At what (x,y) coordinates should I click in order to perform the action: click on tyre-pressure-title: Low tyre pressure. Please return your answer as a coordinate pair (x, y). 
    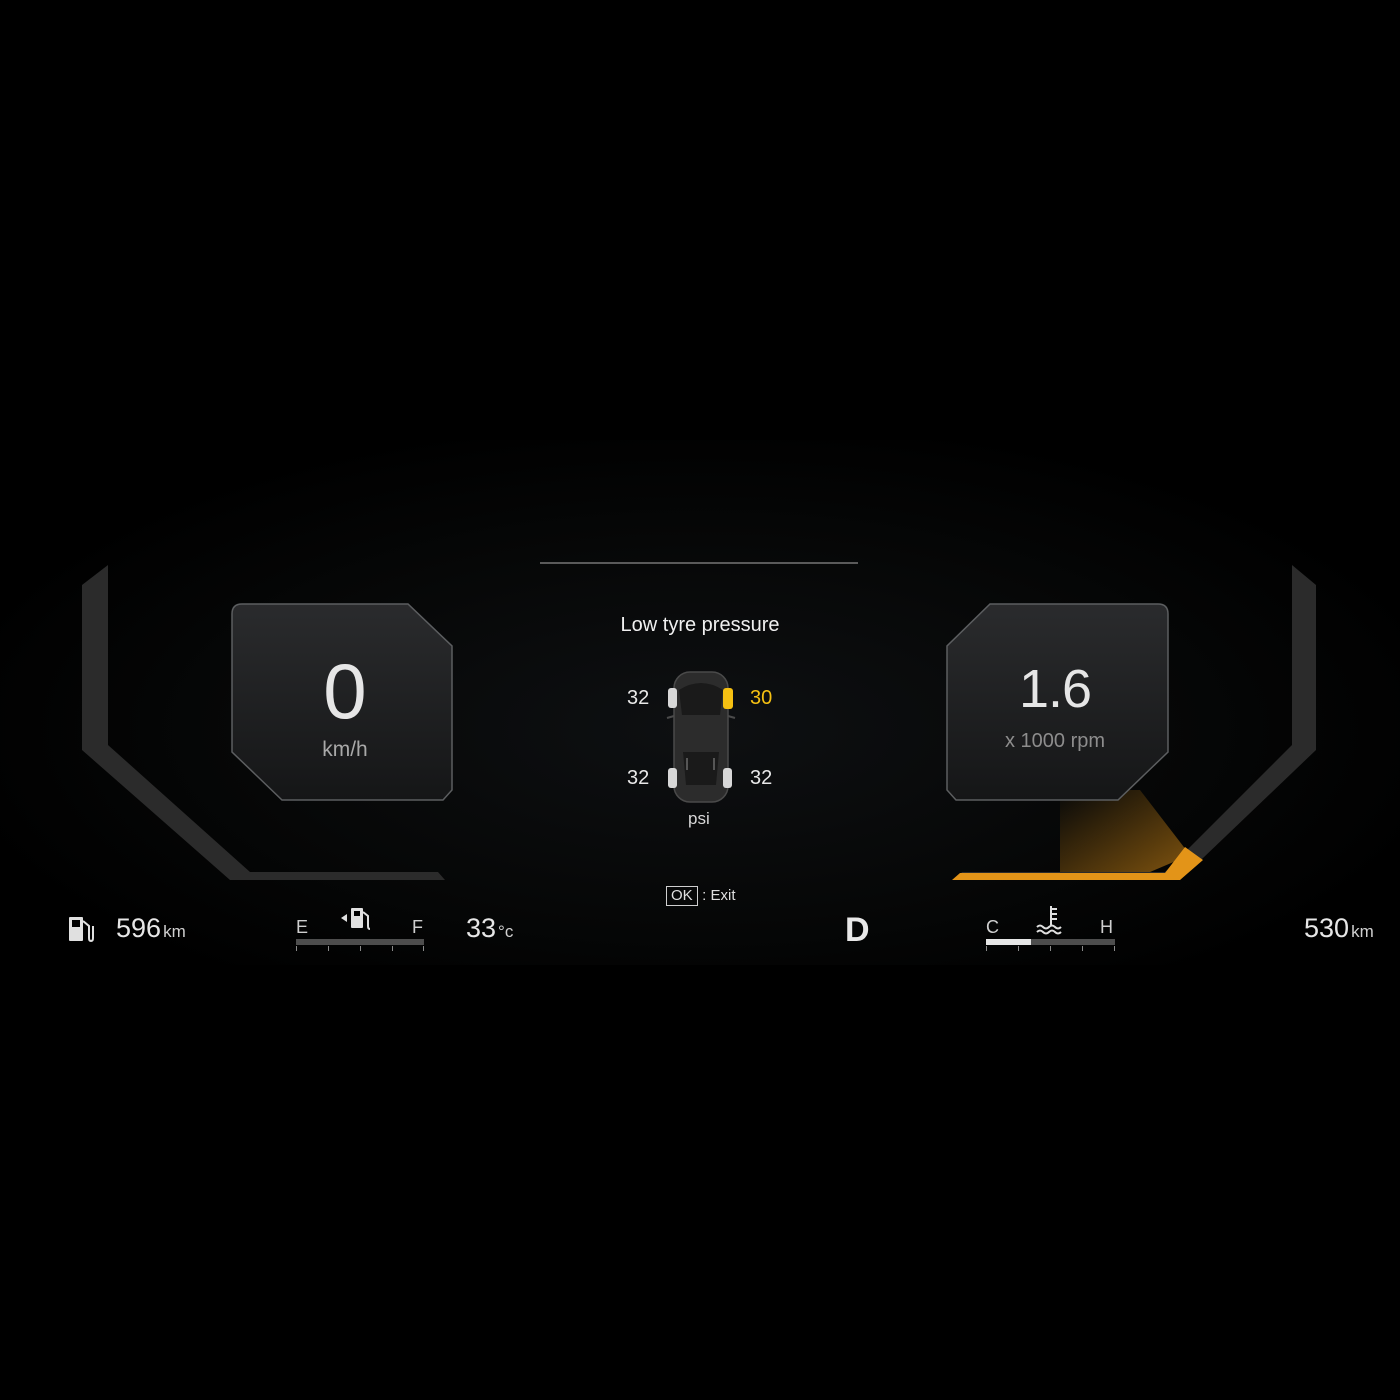
    Looking at the image, I should click on (700, 625).